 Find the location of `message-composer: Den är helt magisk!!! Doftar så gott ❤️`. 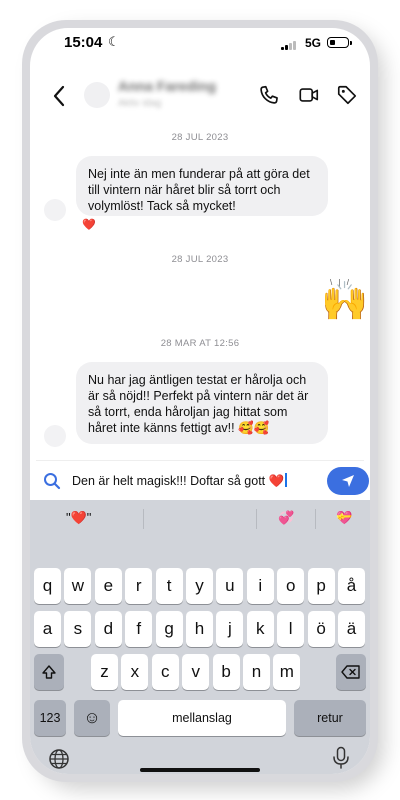

message-composer: Den är helt magisk!!! Doftar så gott ❤️ is located at coordinates (202, 479).